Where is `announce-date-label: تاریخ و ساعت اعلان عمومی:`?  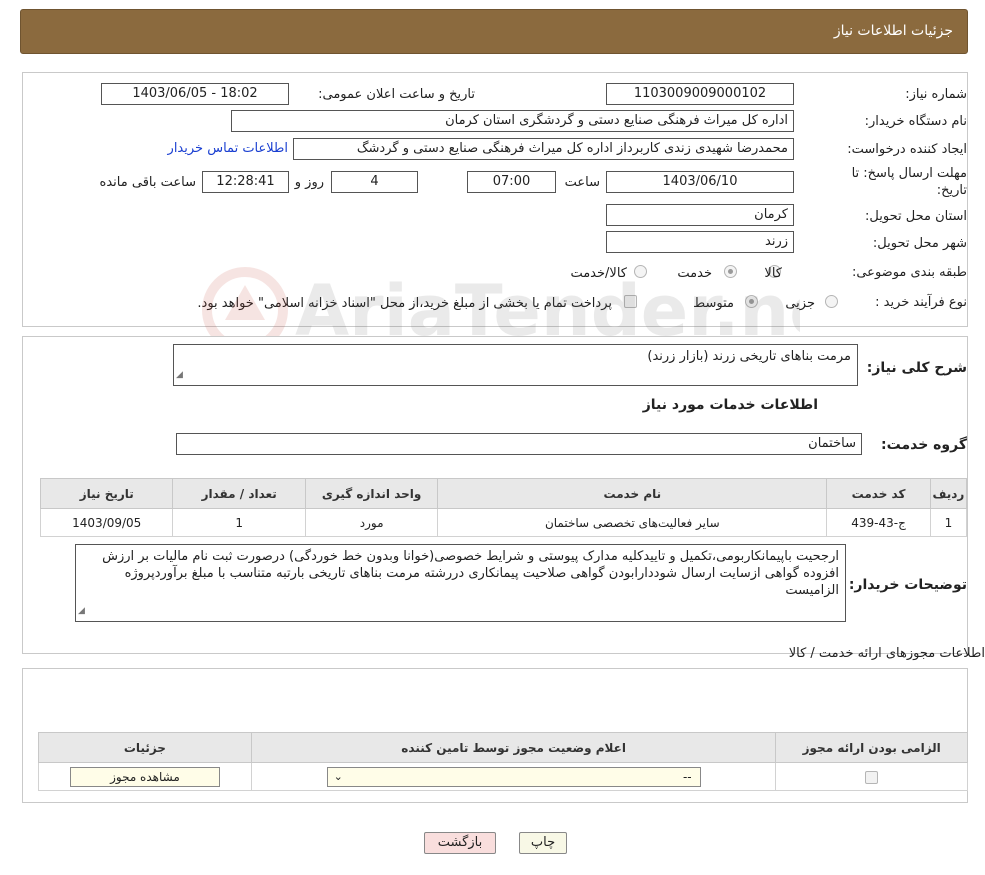 announce-date-label: تاریخ و ساعت اعلان عمومی: is located at coordinates (396, 94).